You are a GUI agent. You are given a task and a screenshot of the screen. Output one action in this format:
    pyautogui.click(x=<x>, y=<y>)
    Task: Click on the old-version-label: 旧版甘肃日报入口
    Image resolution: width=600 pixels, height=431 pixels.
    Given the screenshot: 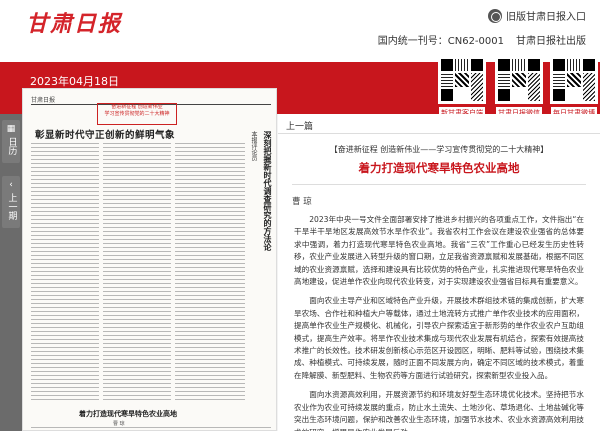 What is the action you would take?
    pyautogui.click(x=546, y=17)
    